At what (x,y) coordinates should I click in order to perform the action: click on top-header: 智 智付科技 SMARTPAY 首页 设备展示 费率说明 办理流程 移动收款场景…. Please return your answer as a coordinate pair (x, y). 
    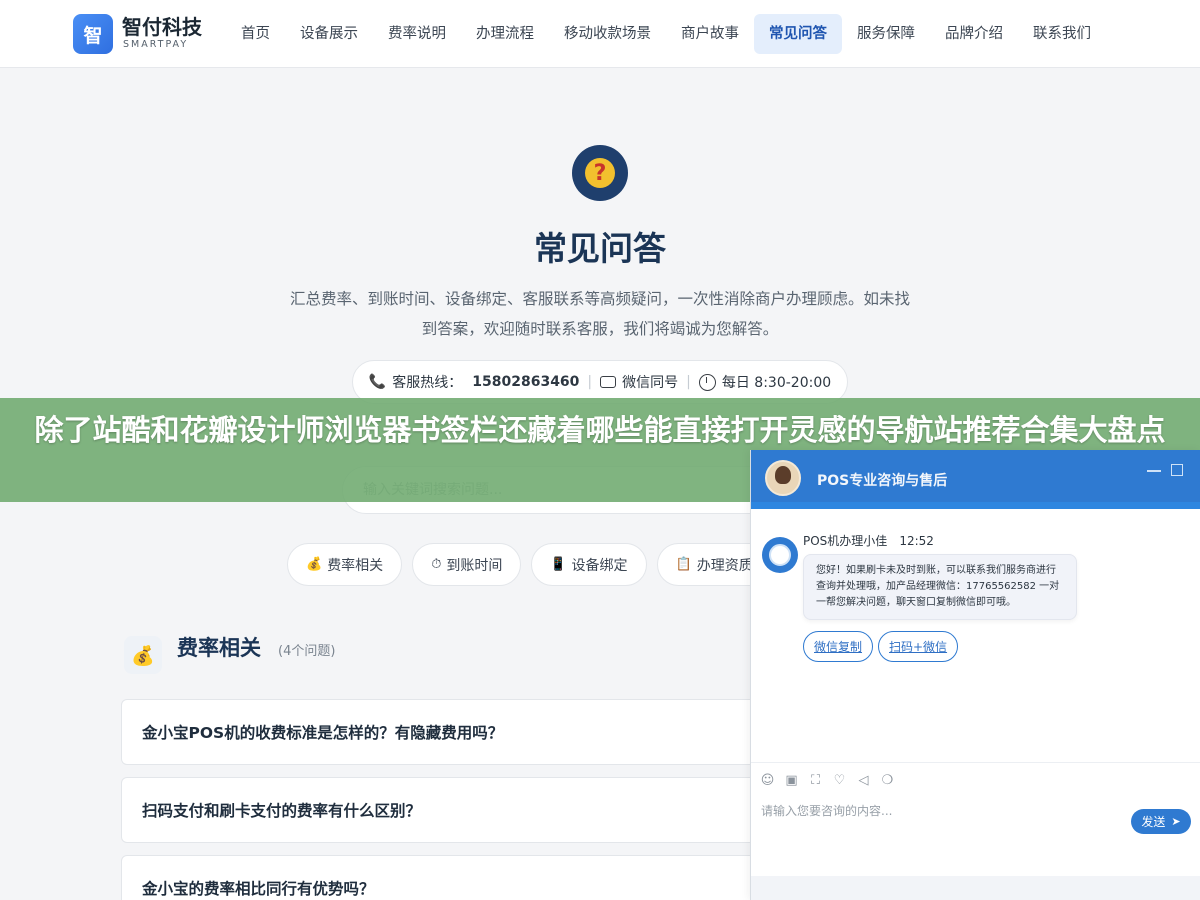
    Looking at the image, I should click on (600, 34).